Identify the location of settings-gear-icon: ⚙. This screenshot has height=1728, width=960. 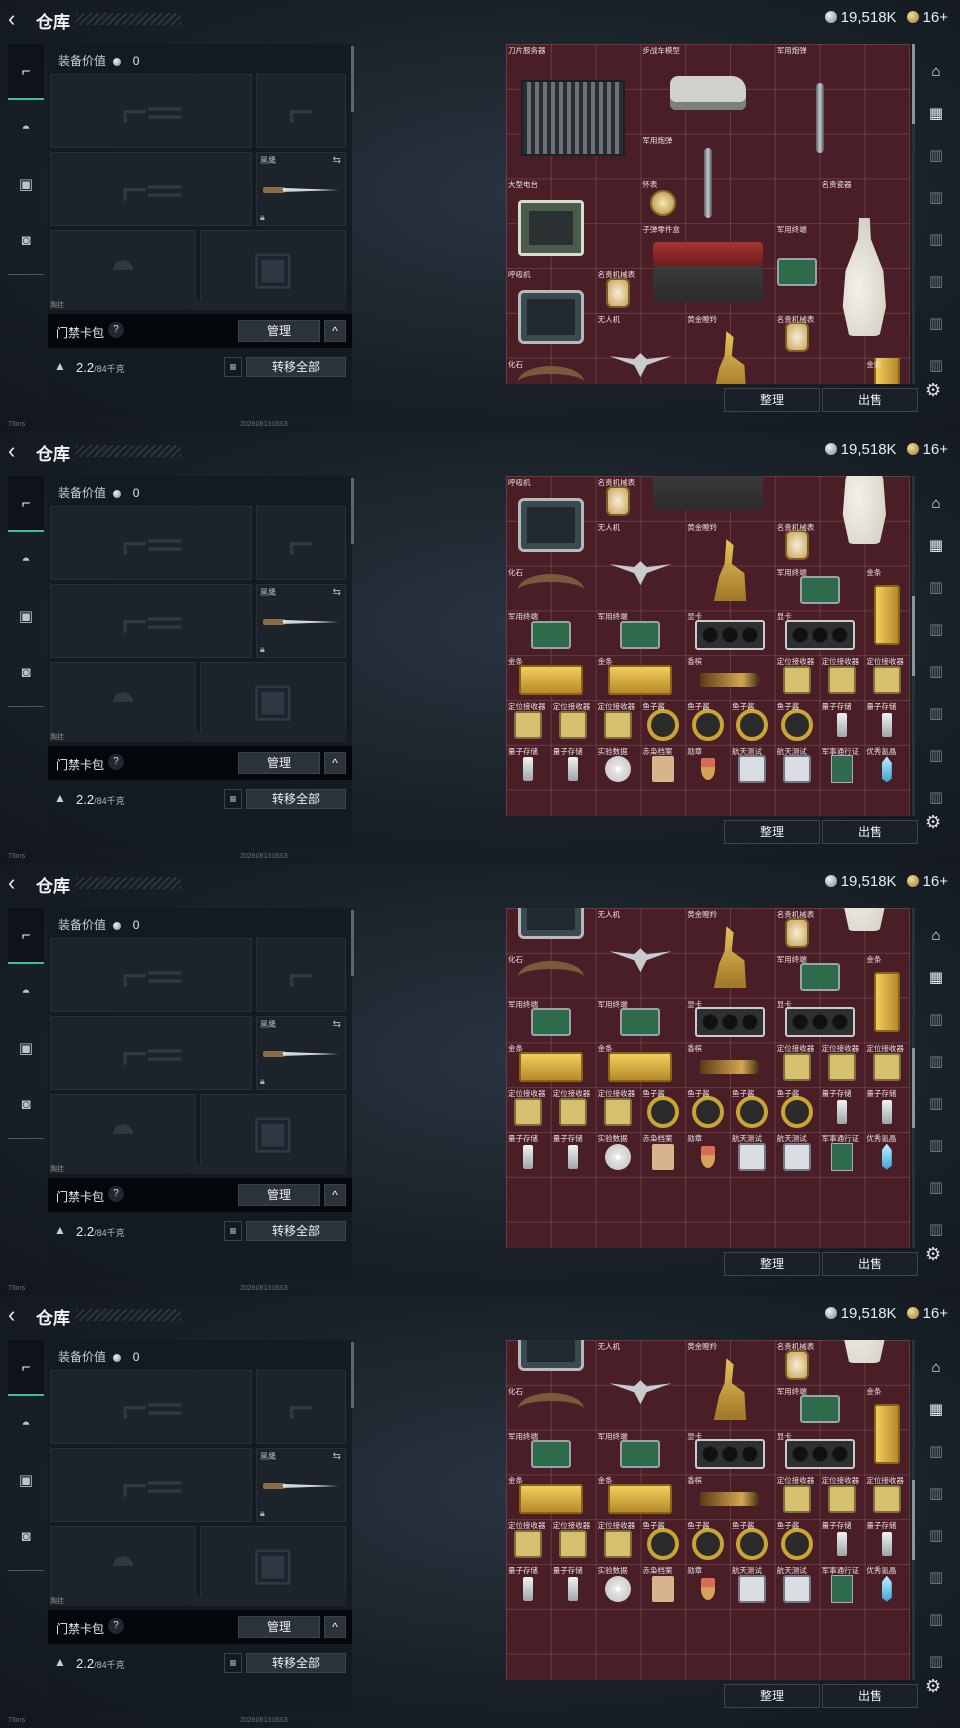
(933, 1686).